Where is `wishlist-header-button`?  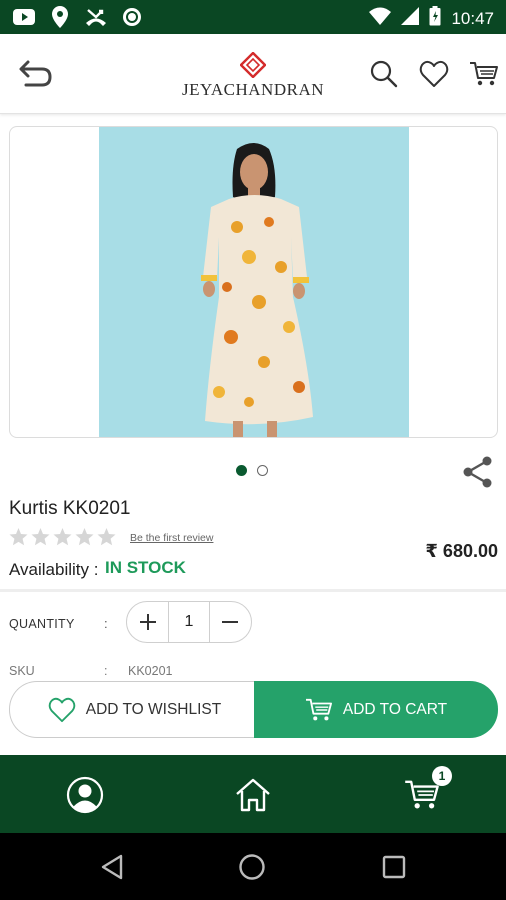
wishlist-header-button is located at coordinates (434, 74).